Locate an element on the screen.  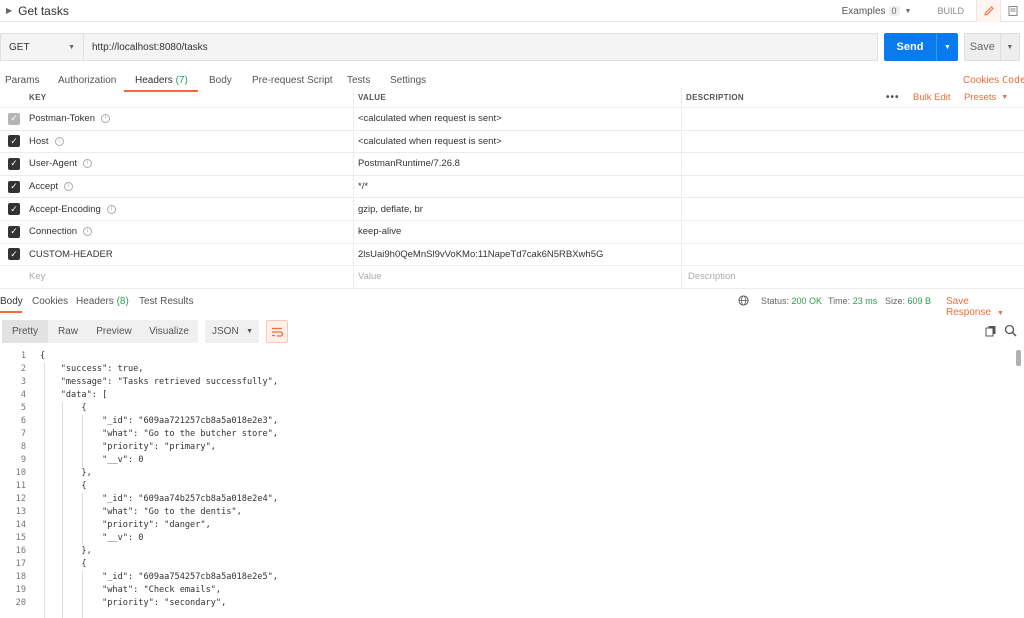
view-mode-segmented: Pretty Raw Preview Visualize is located at coordinates (100, 331).